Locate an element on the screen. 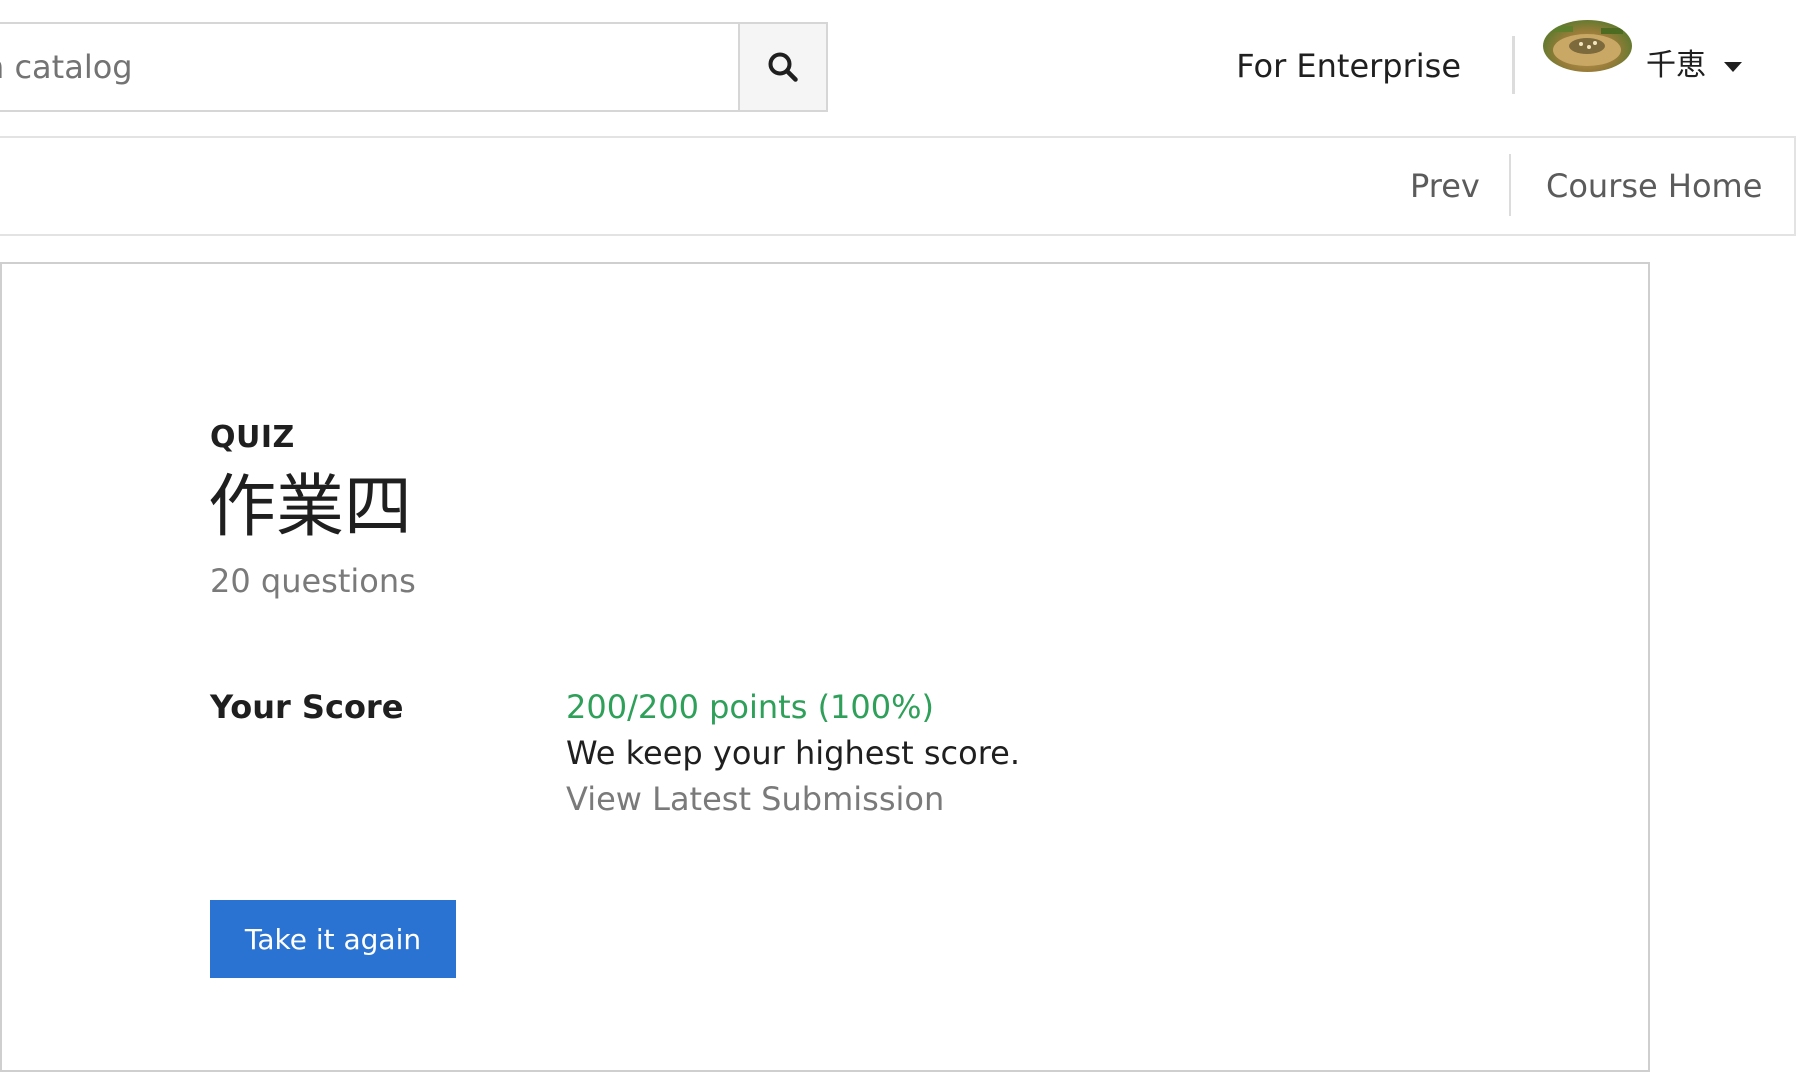 The height and width of the screenshot is (1072, 1796). search-box is located at coordinates (414, 67).